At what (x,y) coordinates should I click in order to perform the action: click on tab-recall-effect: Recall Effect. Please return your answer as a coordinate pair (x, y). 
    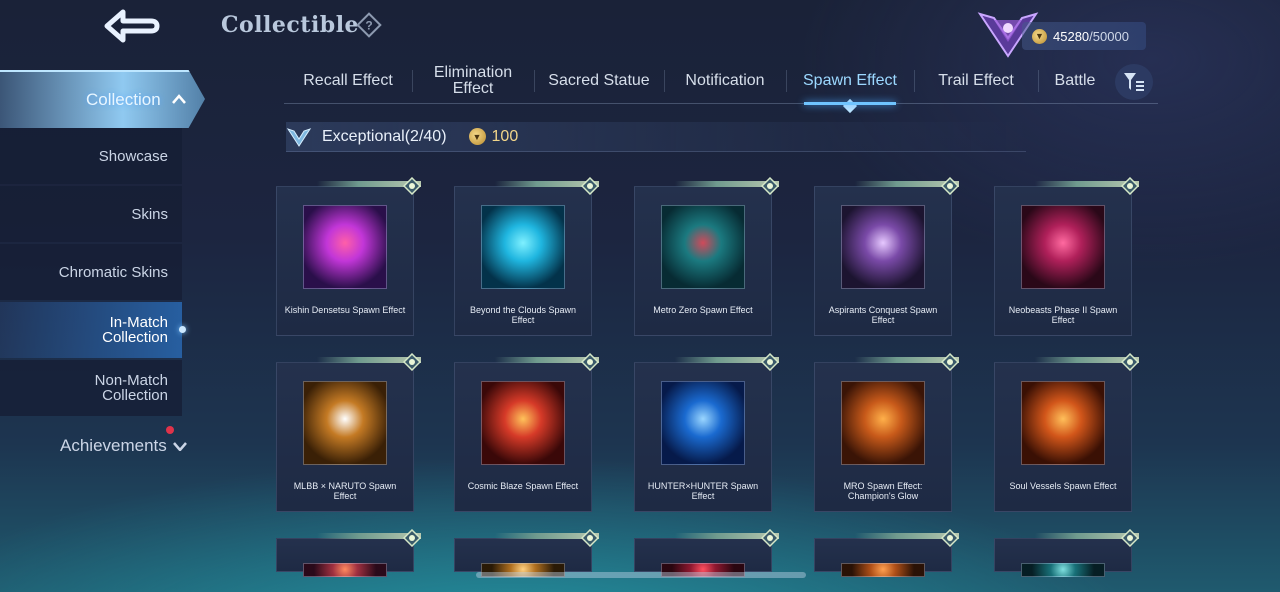
    Looking at the image, I should click on (348, 81).